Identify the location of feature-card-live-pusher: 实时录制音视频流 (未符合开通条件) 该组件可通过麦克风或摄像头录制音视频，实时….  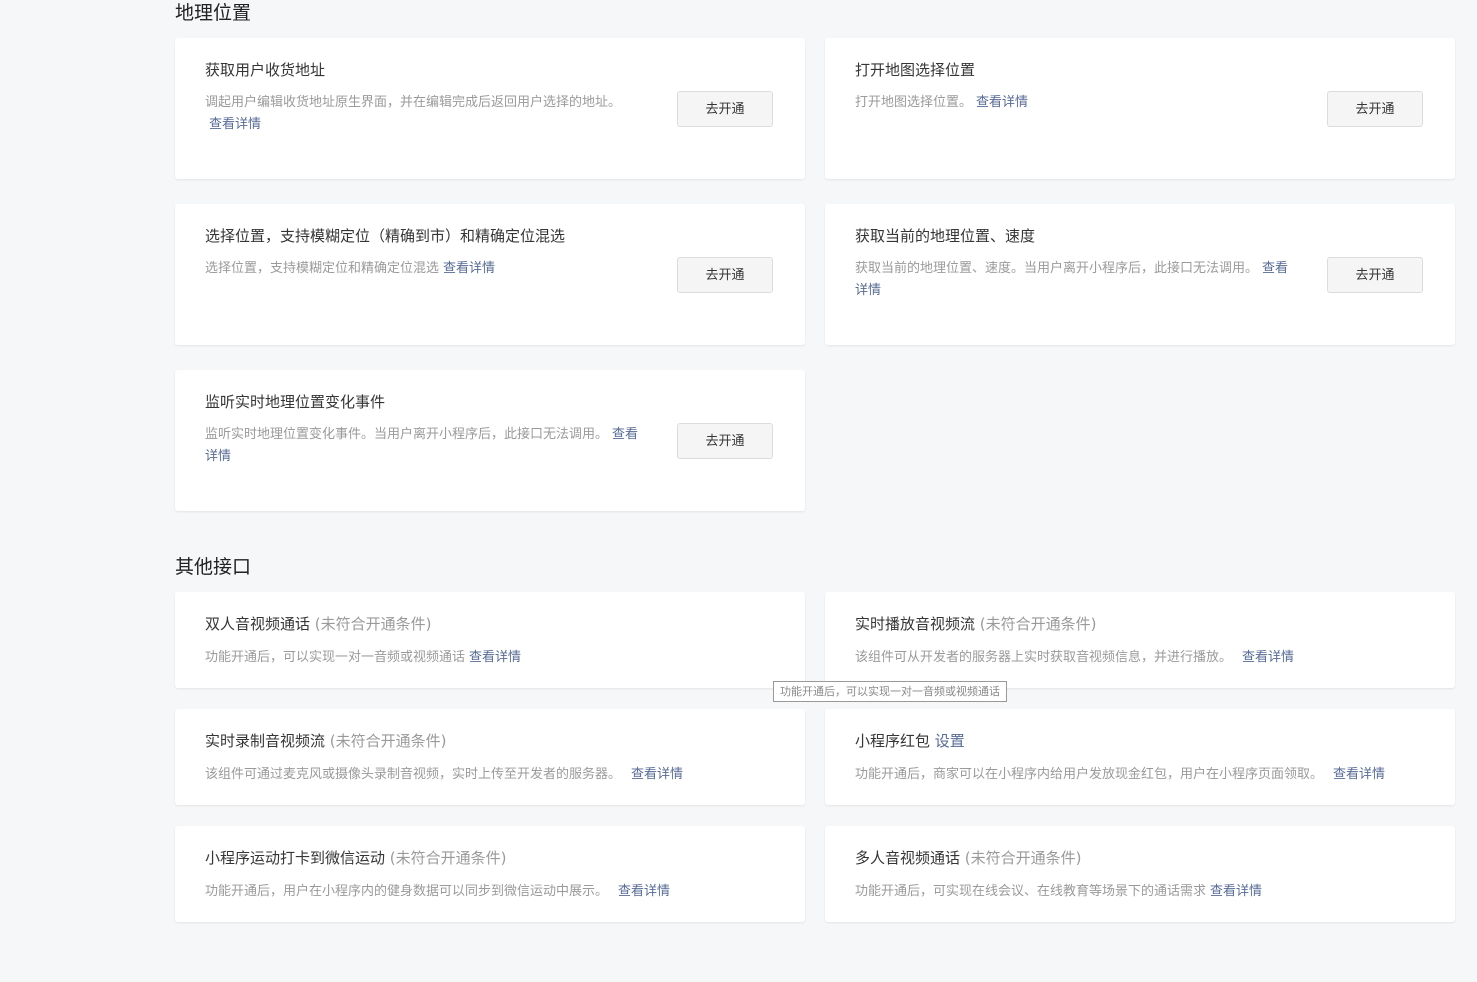
(490, 757).